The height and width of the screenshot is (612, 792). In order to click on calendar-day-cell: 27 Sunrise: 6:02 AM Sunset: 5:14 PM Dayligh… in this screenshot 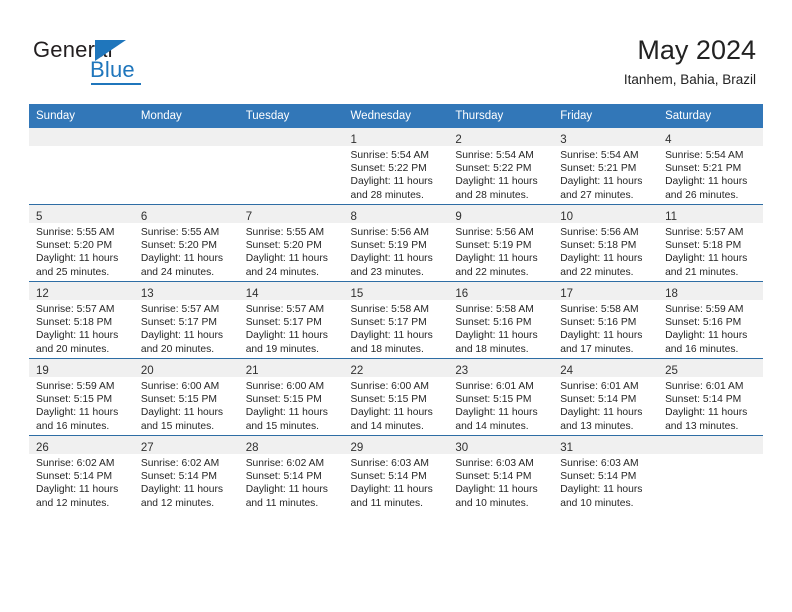, I will do `click(186, 473)`.